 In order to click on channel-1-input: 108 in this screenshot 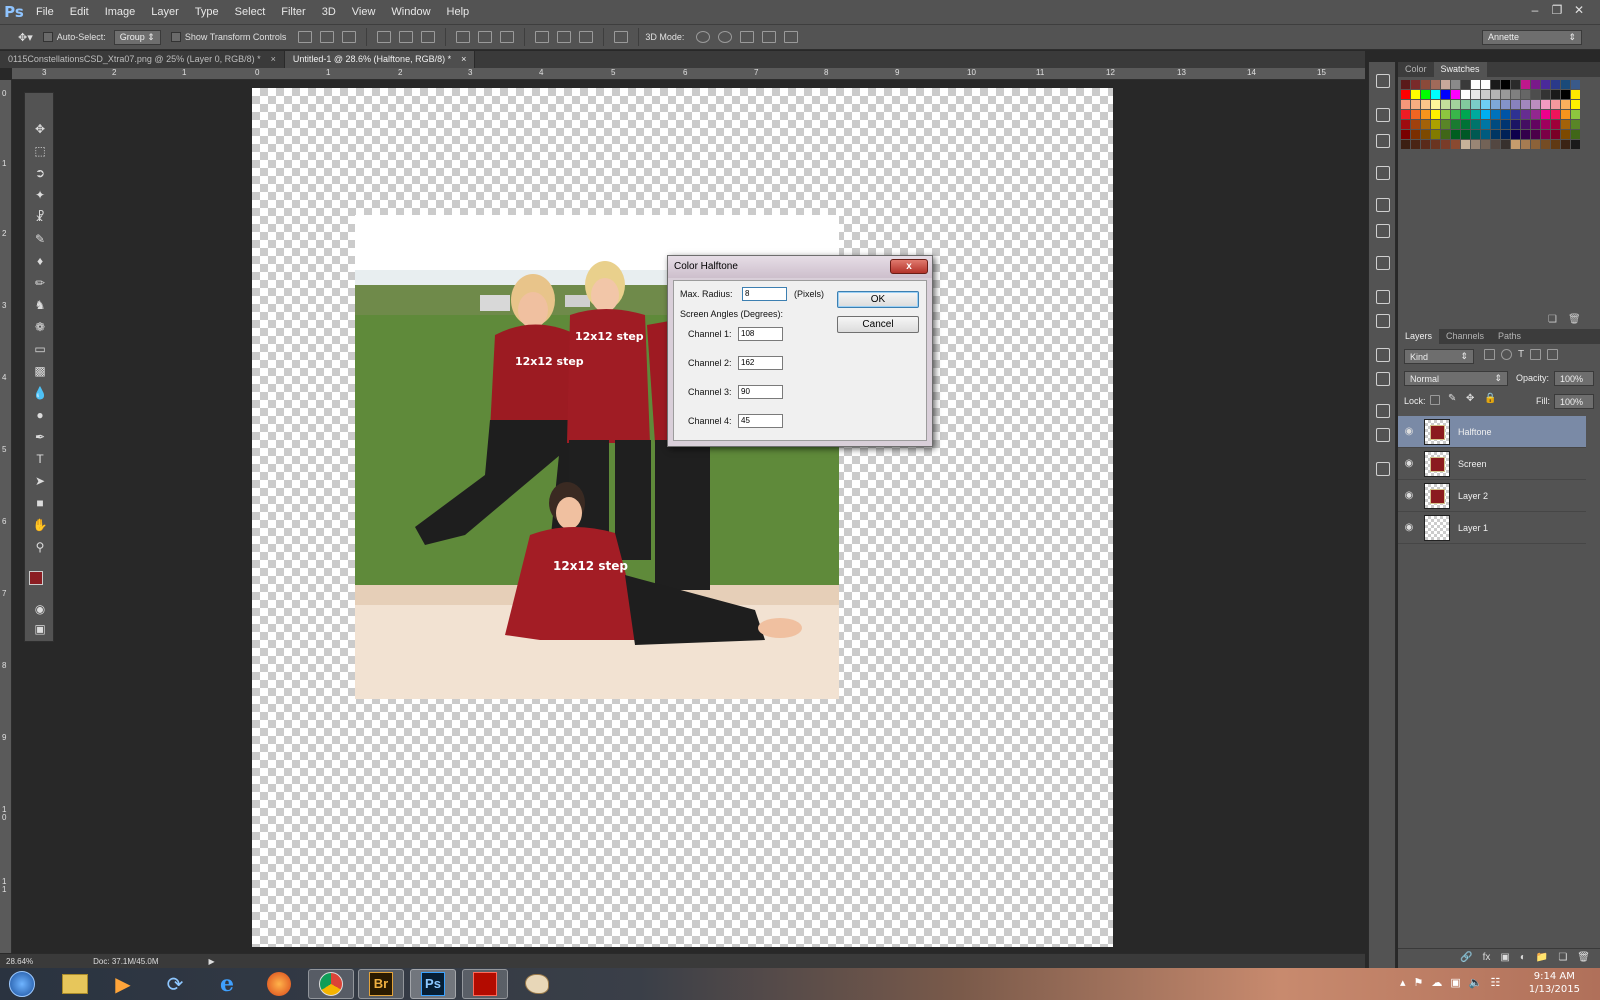, I will do `click(760, 334)`.